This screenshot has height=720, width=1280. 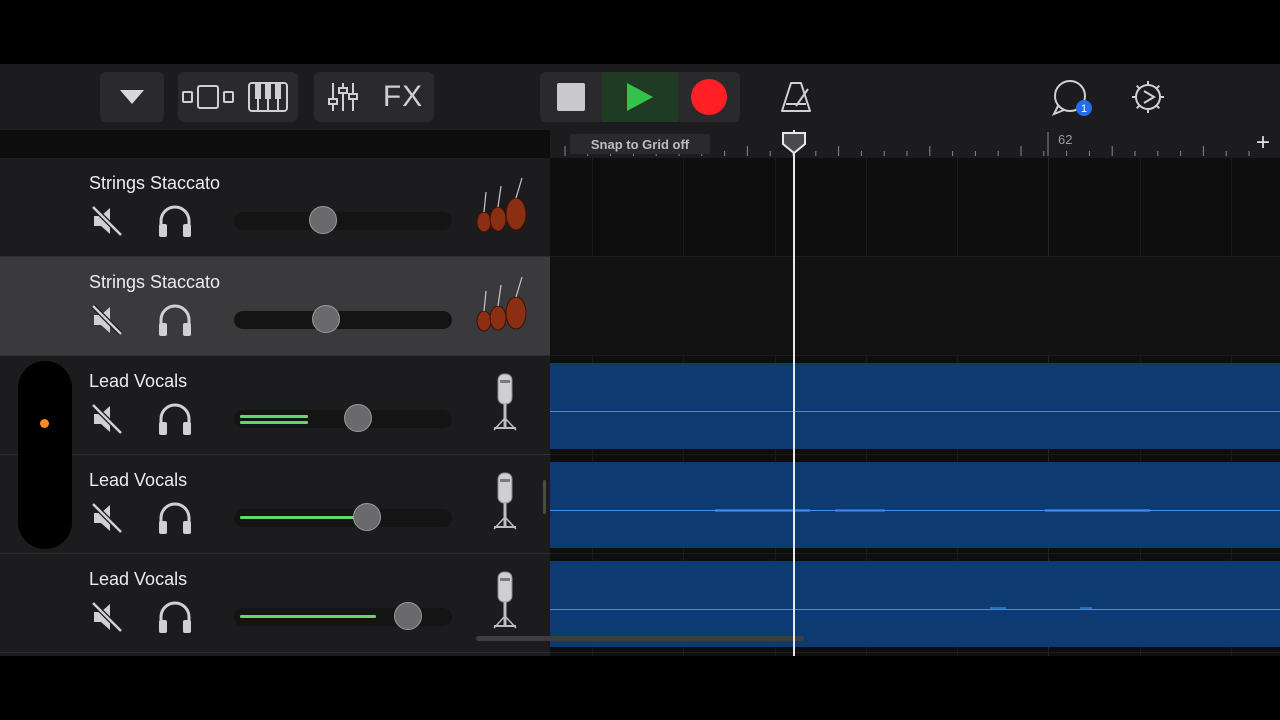 I want to click on stop-button, so click(x=571, y=97).